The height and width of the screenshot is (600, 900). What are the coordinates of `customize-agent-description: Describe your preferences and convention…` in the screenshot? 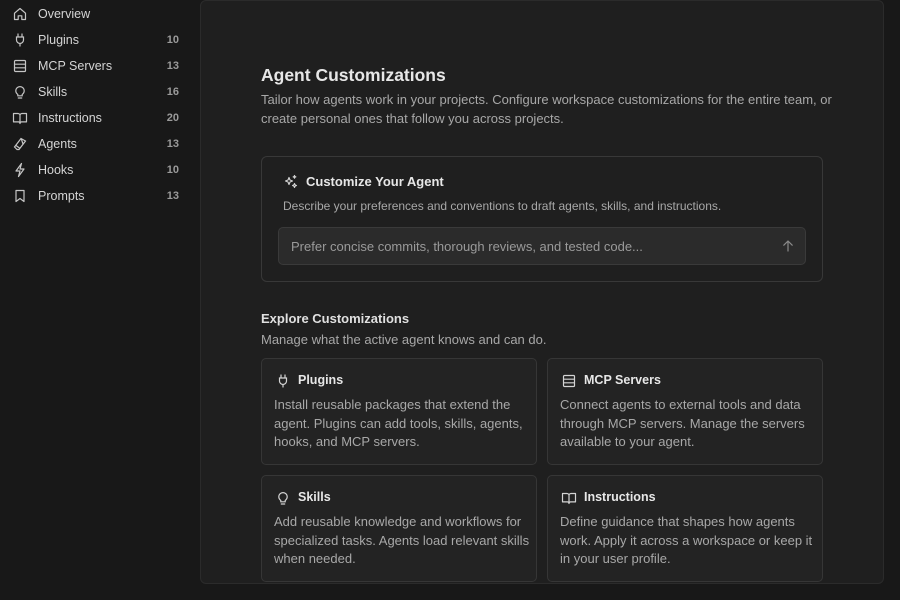 It's located at (502, 206).